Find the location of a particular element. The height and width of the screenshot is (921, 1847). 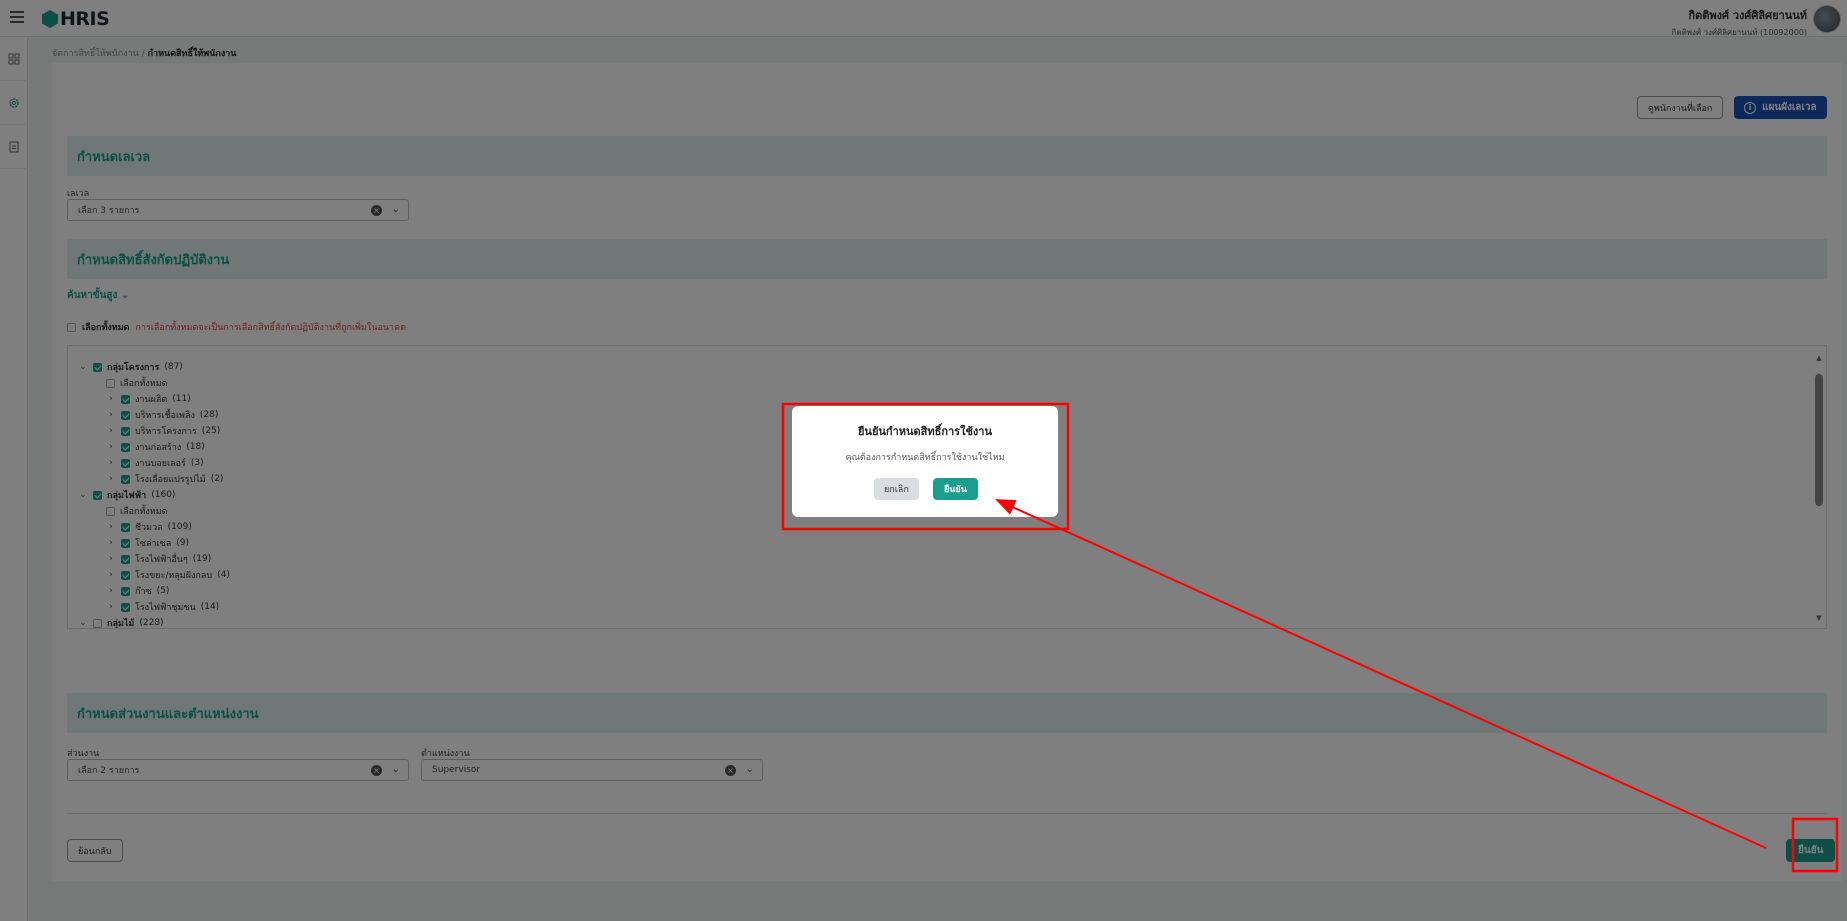

dialog-message: คุณต้องการกำหนดสิทธิ์การใช้งานใช่ไหม is located at coordinates (925, 458).